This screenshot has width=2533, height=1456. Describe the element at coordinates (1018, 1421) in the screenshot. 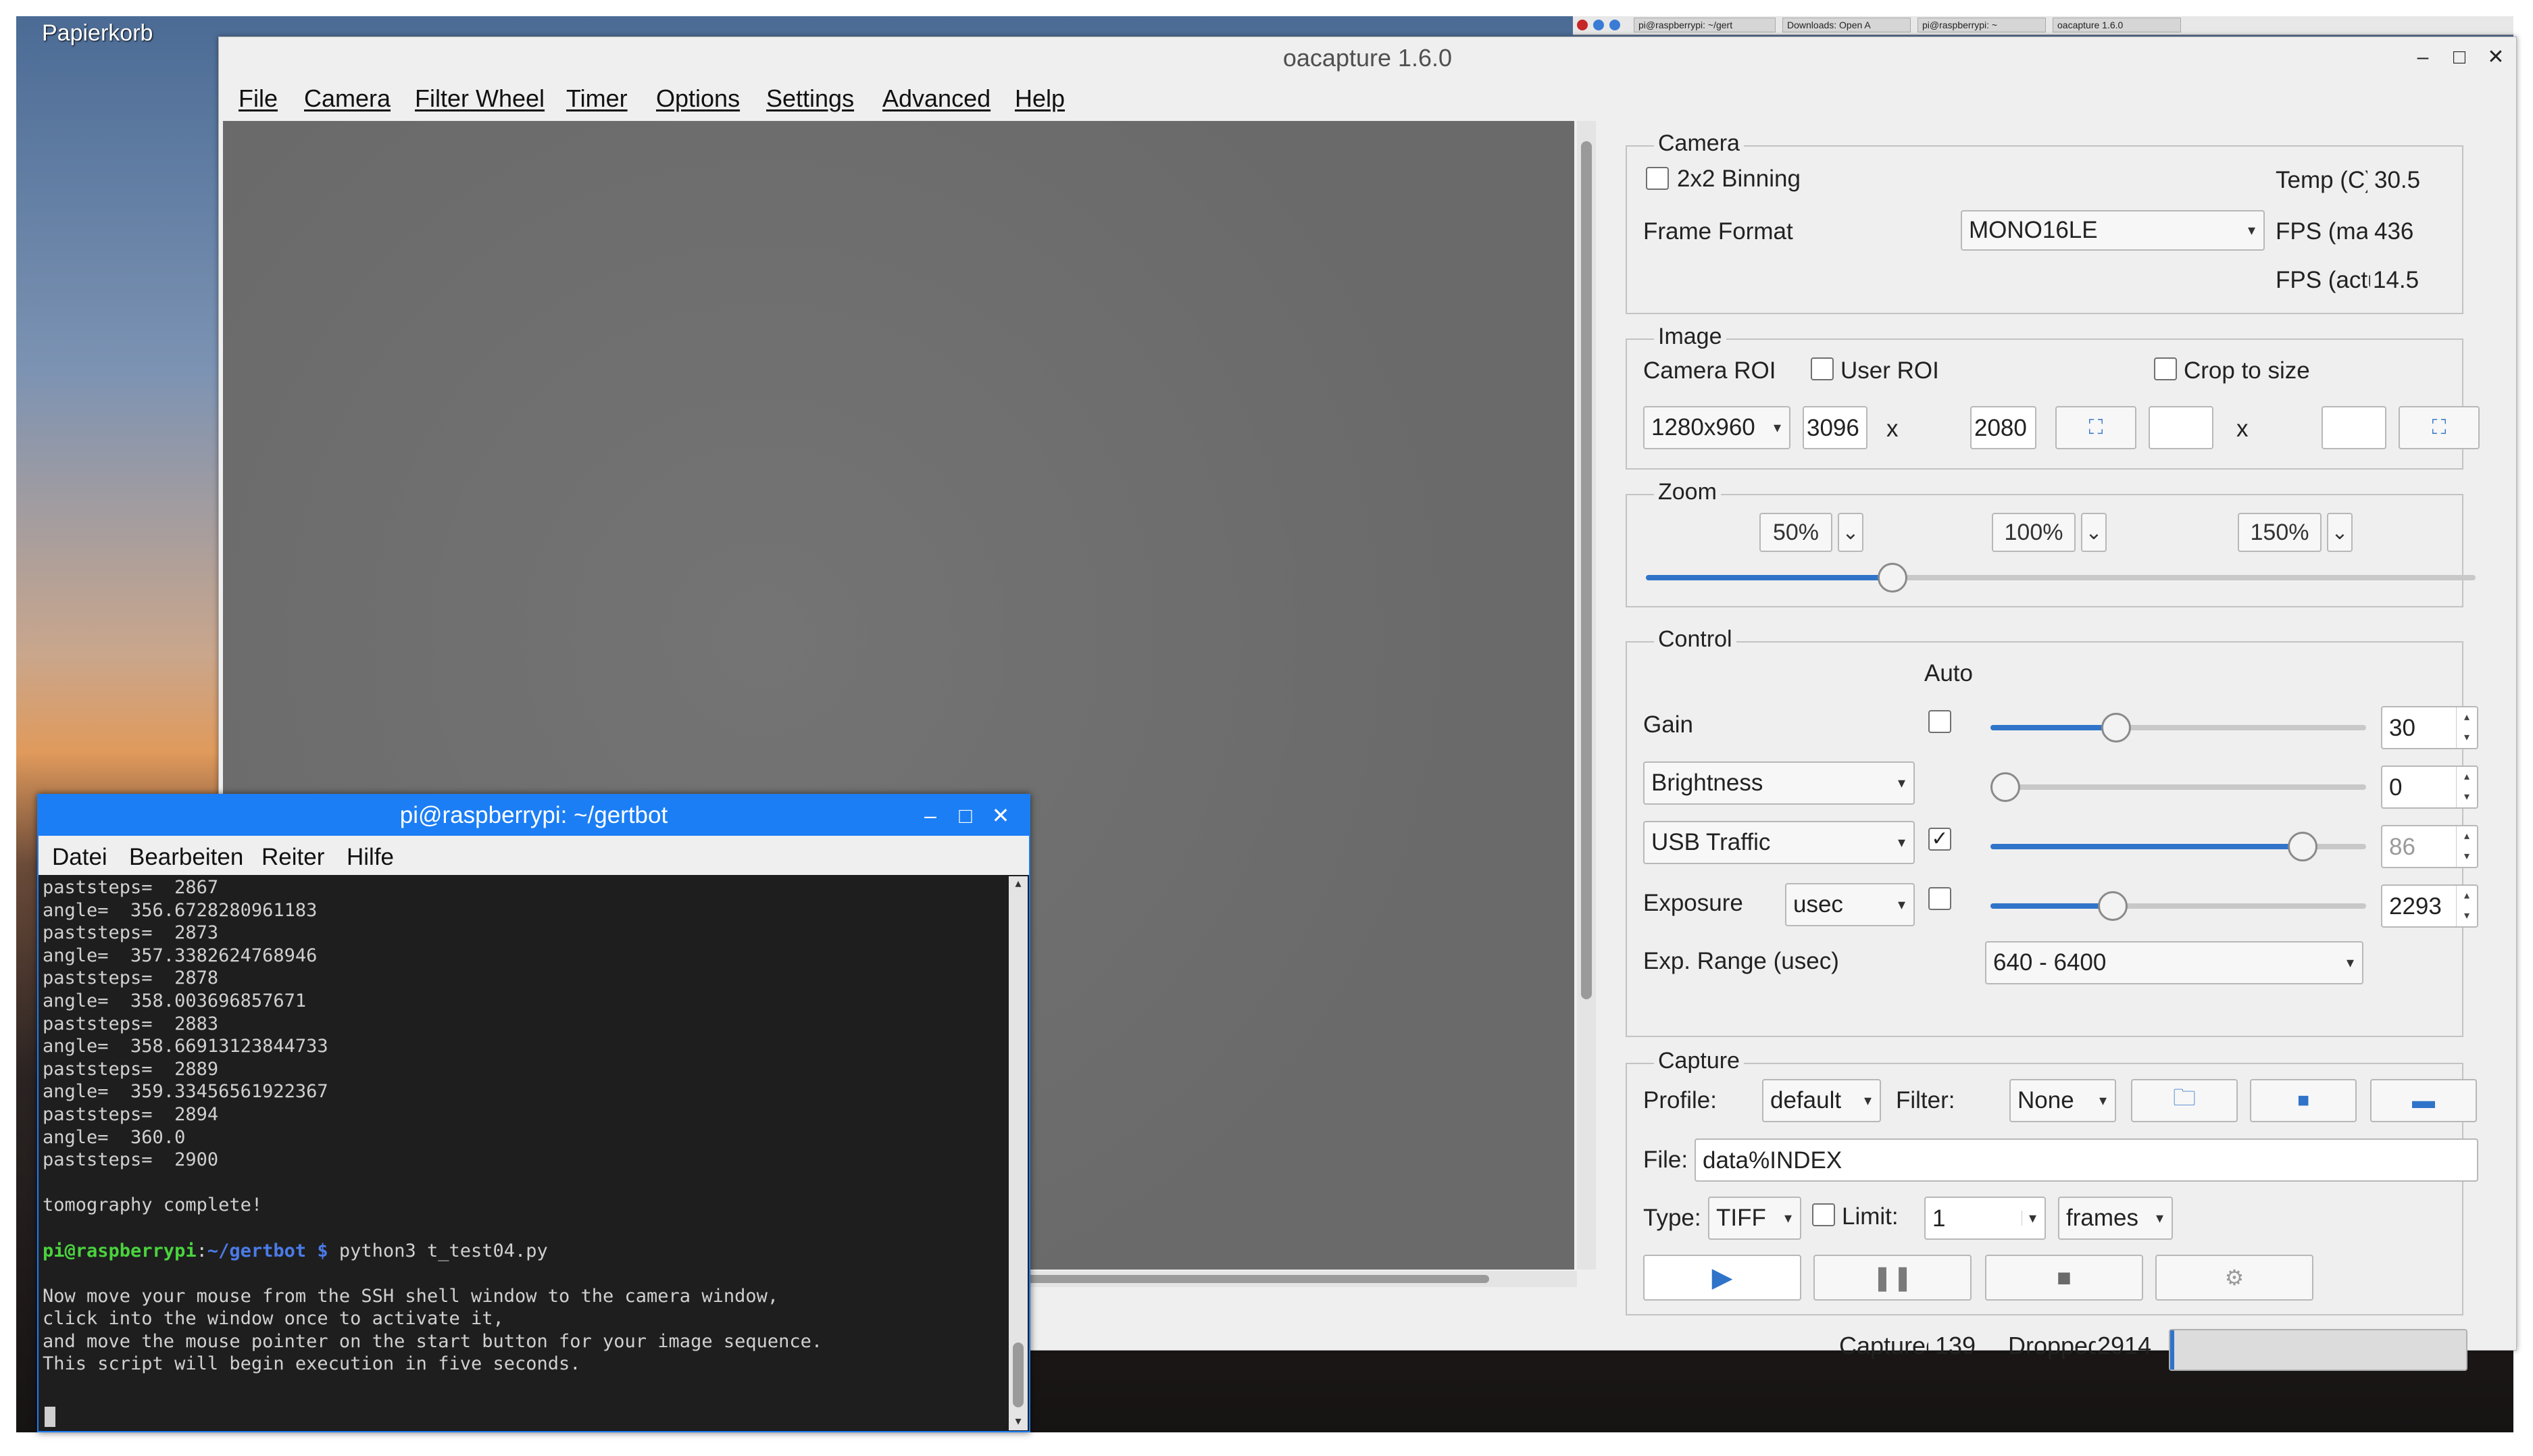

I see `scroll-down-arrow-icon: ▾` at that location.